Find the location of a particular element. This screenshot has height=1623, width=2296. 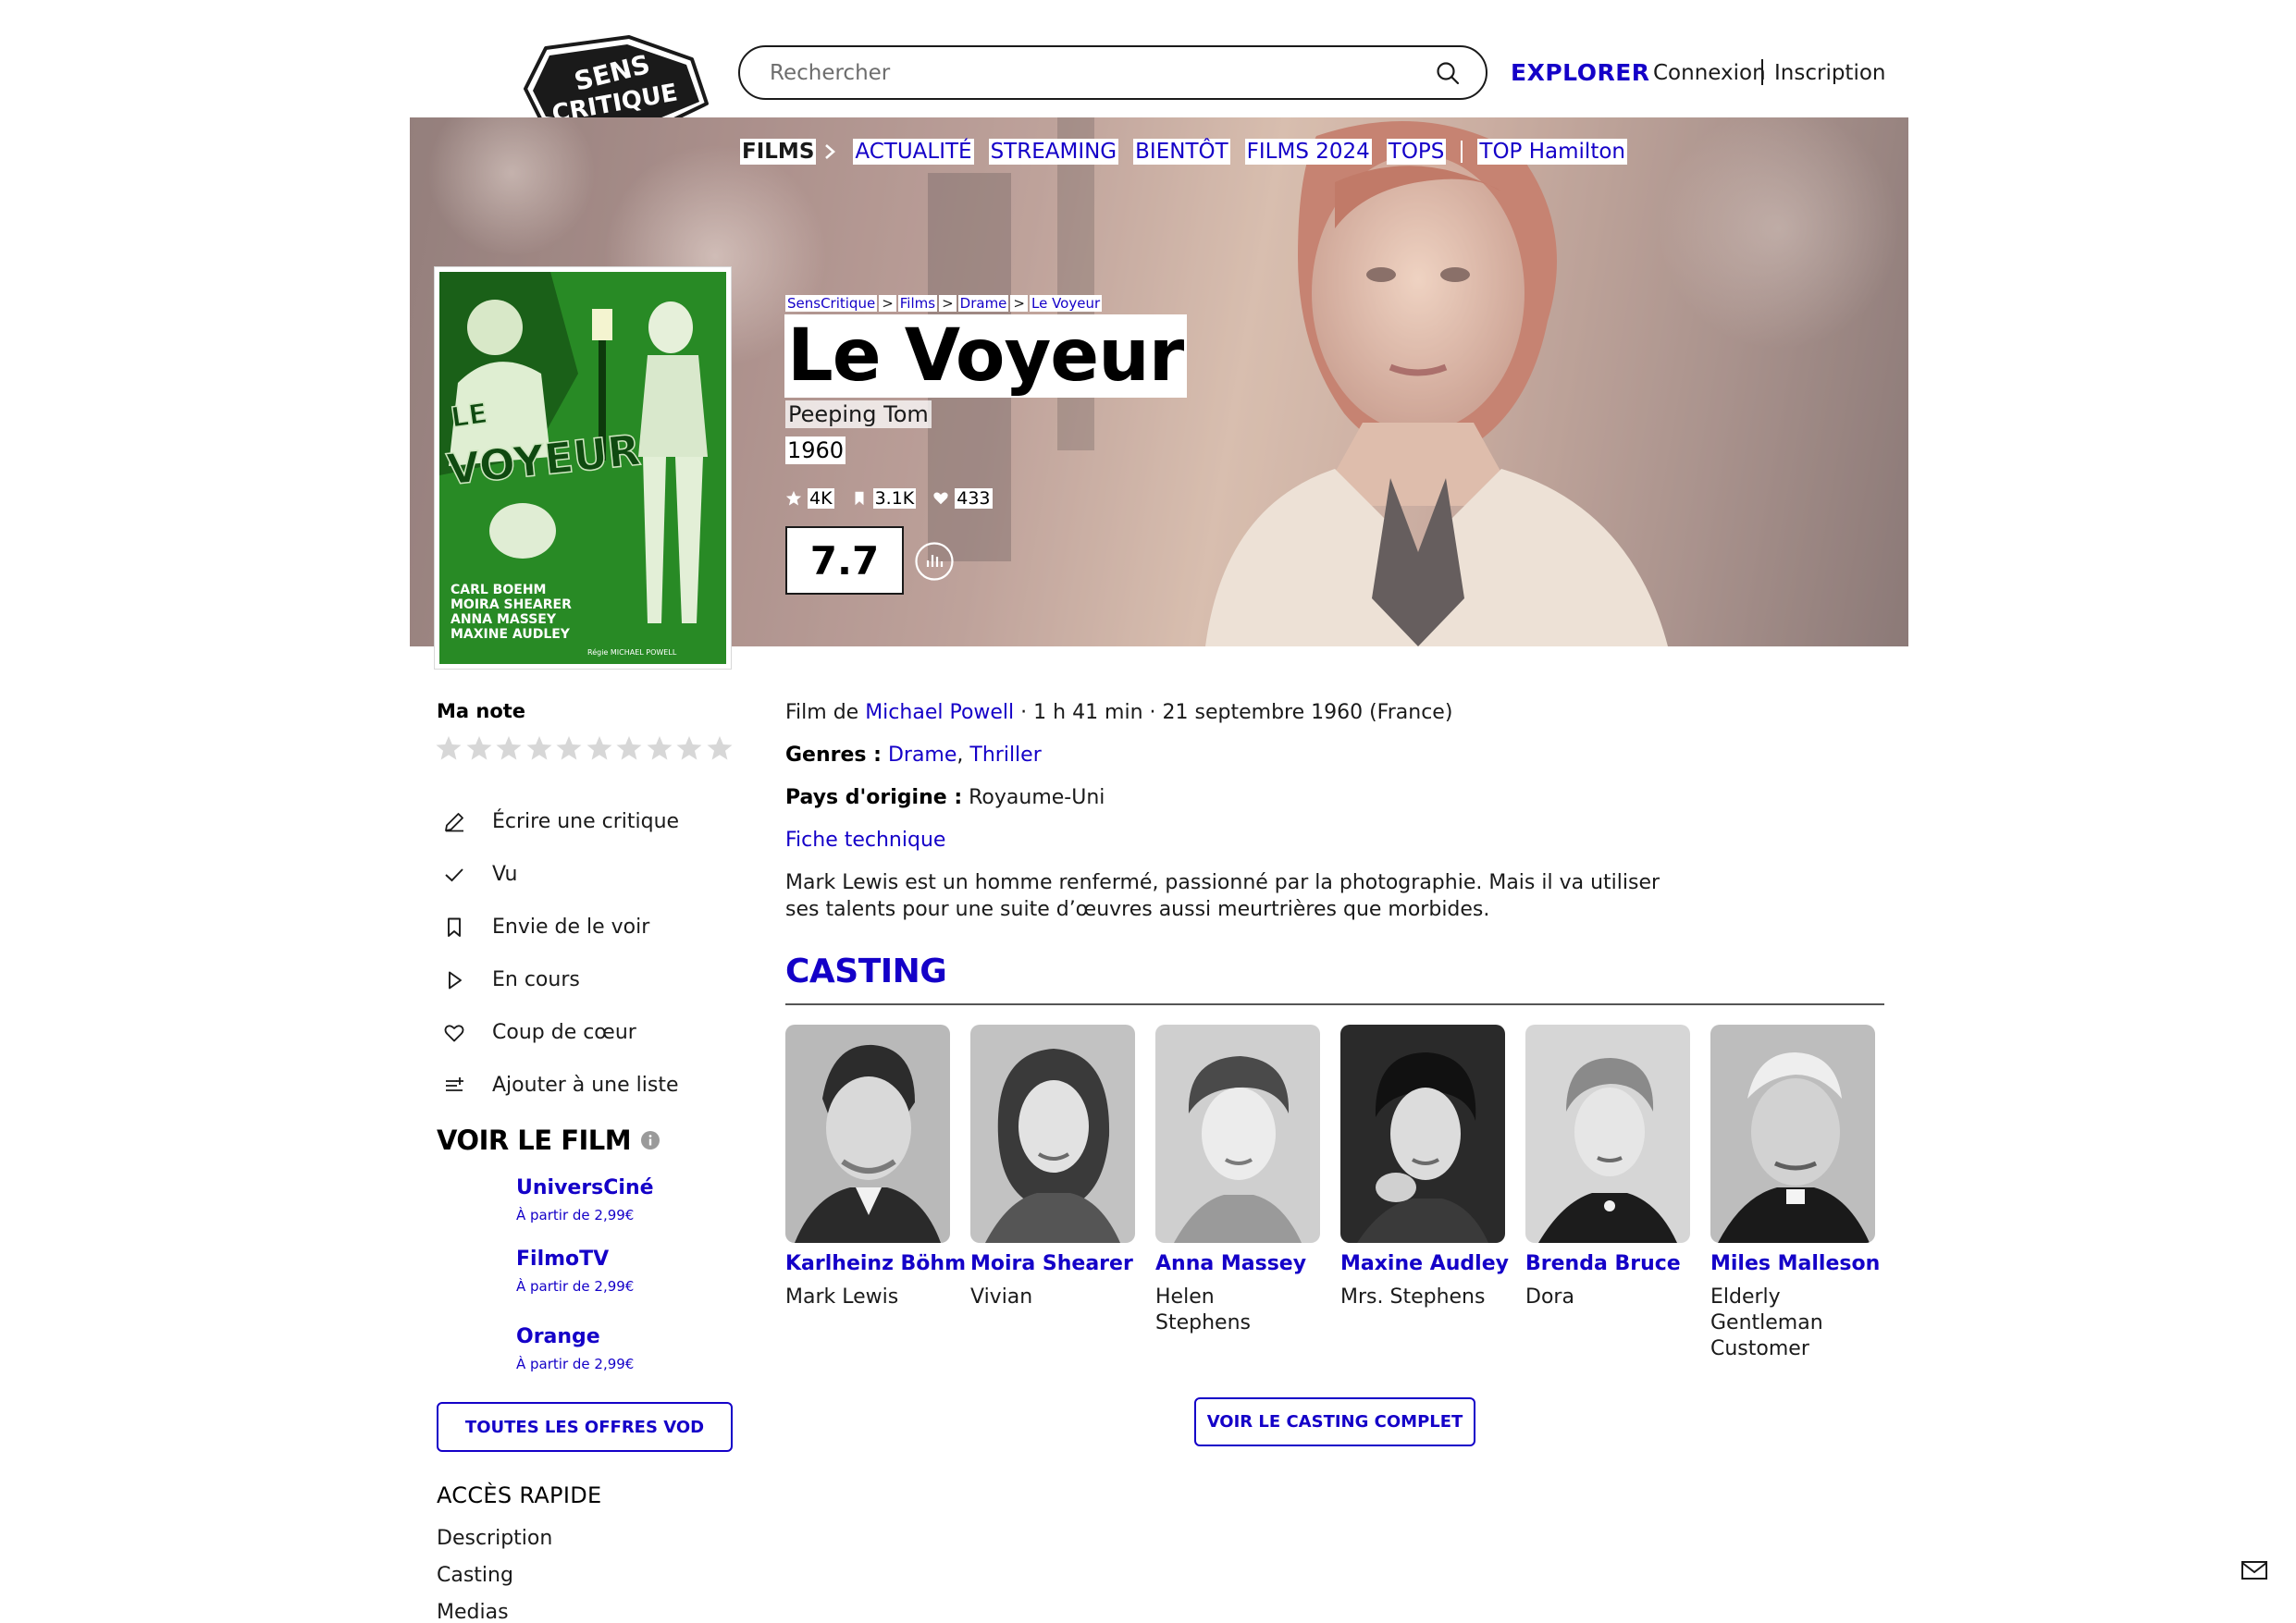

wishlist-count: 3.1K is located at coordinates (884, 498).